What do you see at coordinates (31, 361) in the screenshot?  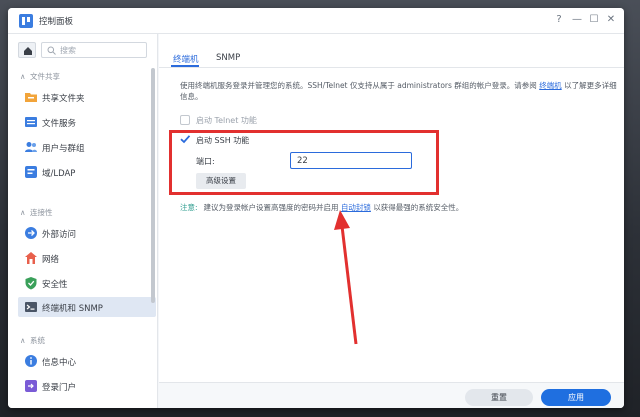 I see `info-icon` at bounding box center [31, 361].